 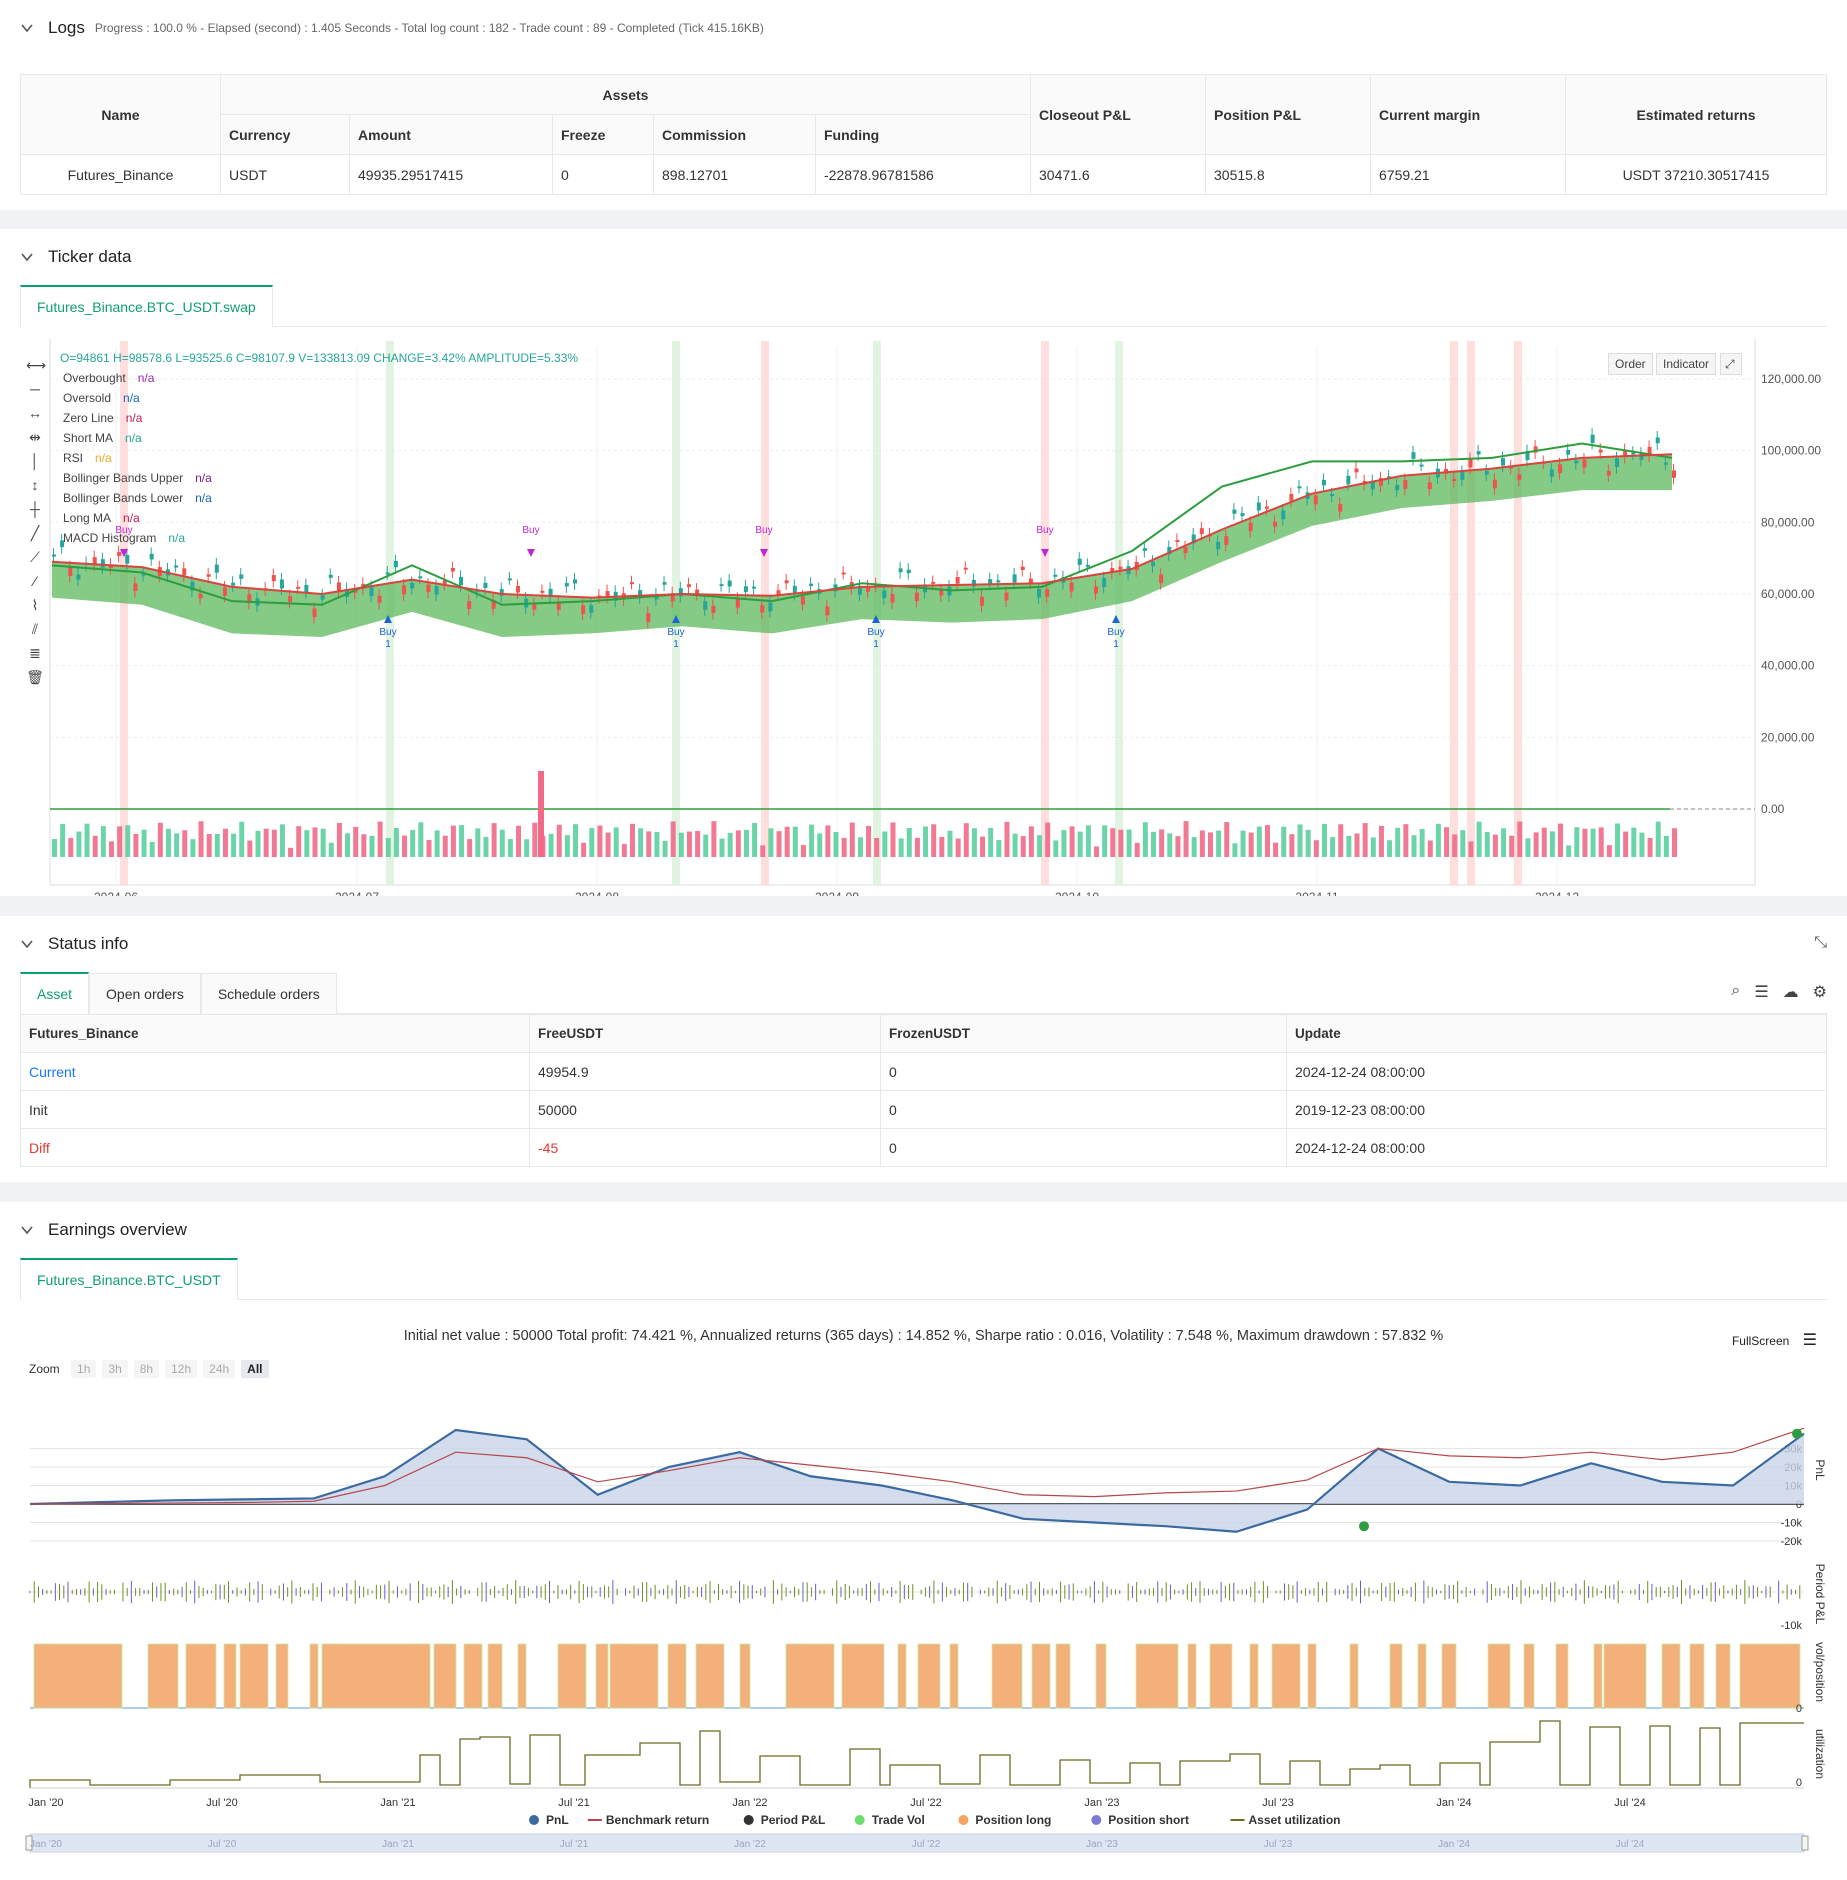 I want to click on cloud-download-icon: ☁, so click(x=1791, y=992).